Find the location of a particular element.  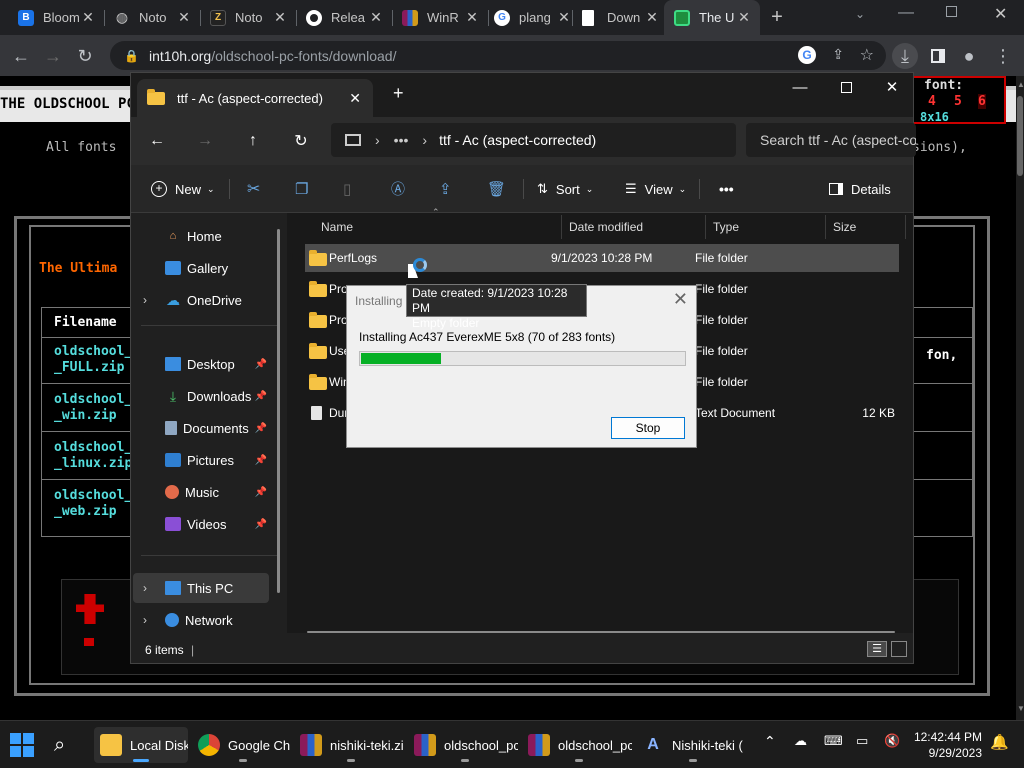

nav-item-pictures: Pictures 📌 is located at coordinates (201, 460).